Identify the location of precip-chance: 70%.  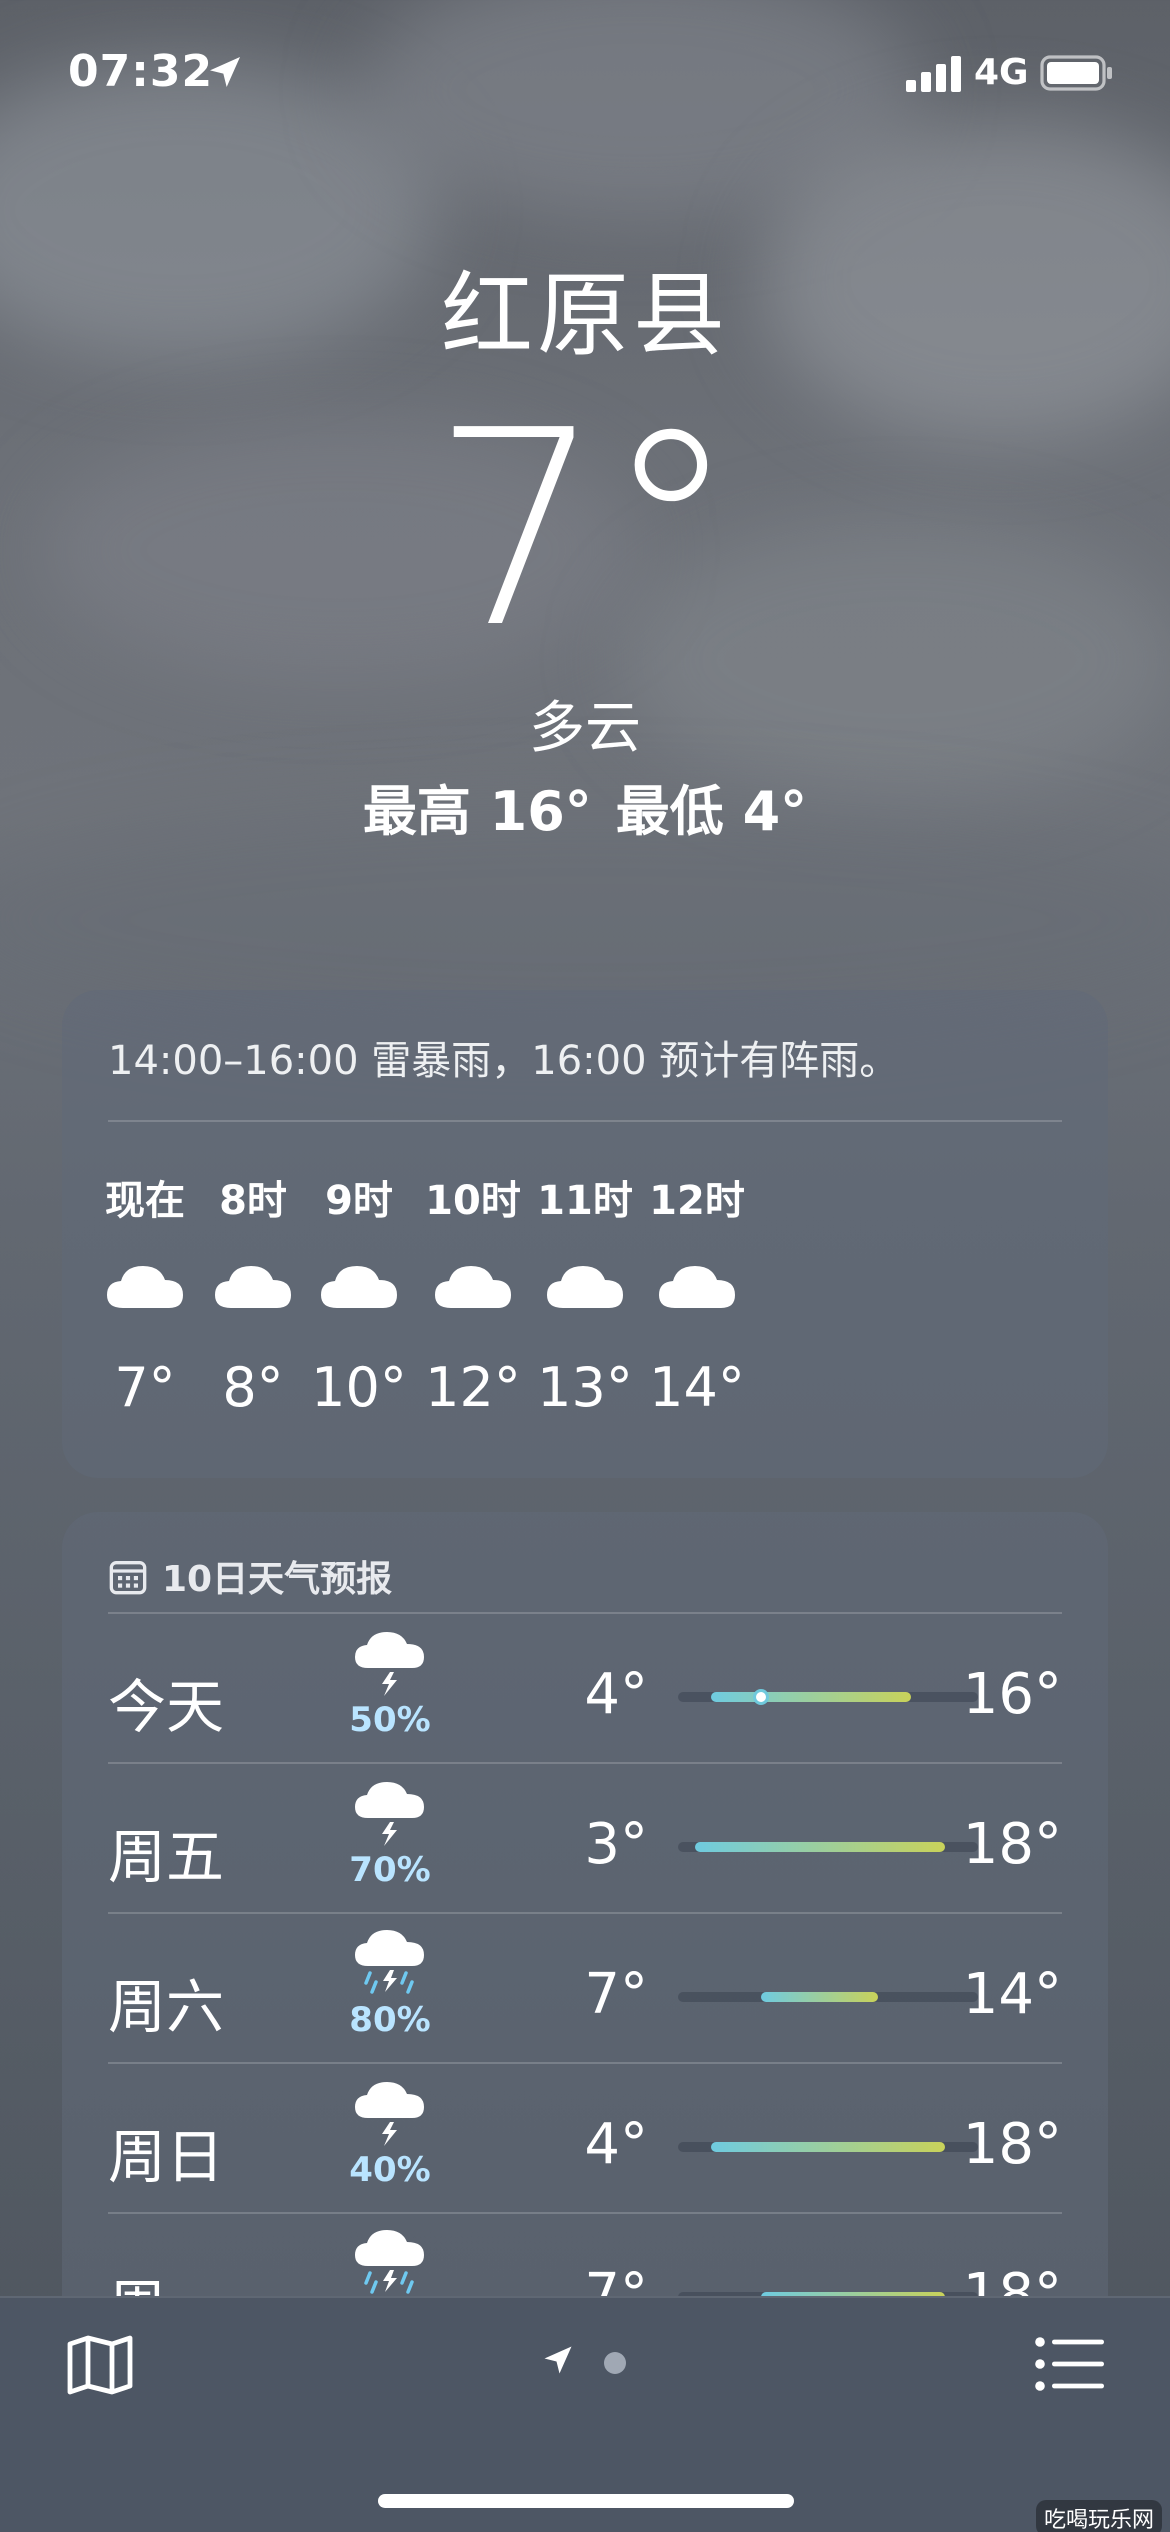
(390, 1870).